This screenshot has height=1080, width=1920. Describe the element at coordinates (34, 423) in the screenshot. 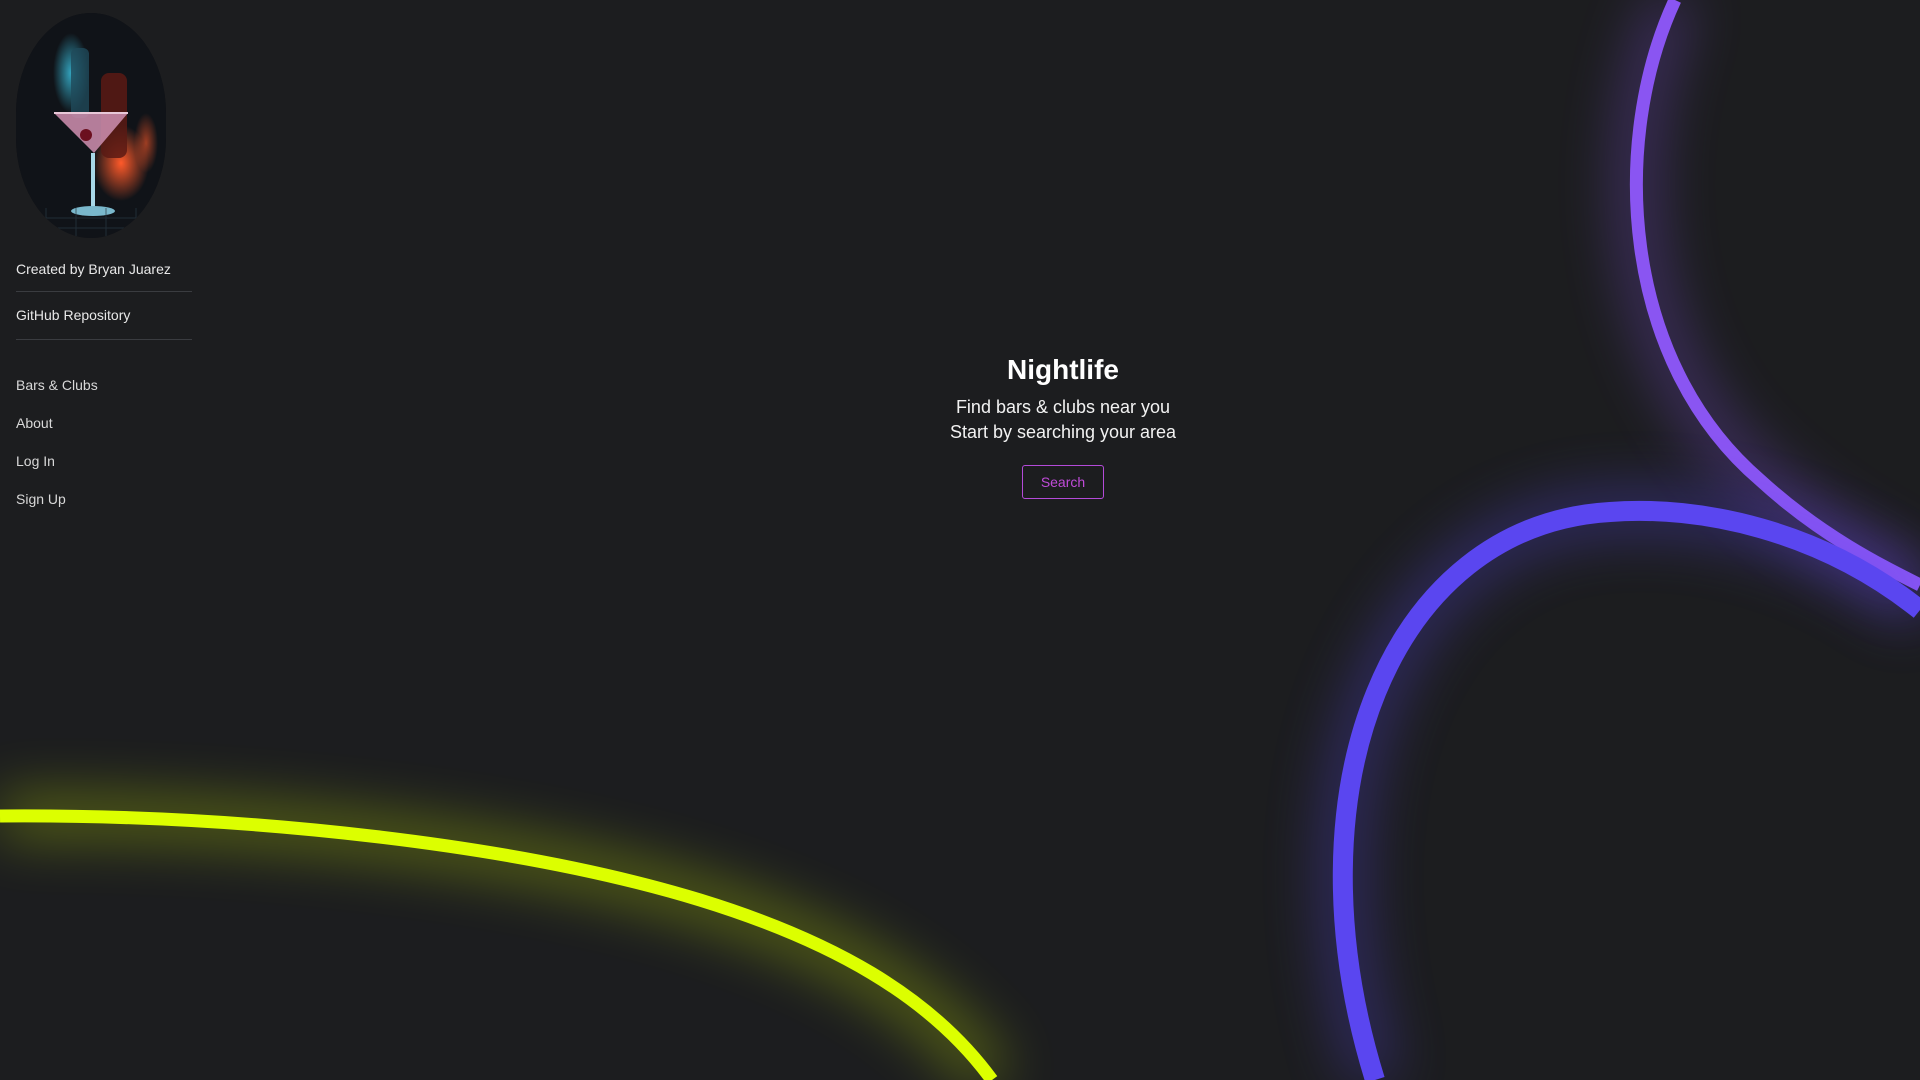

I see `nav-about: About` at that location.